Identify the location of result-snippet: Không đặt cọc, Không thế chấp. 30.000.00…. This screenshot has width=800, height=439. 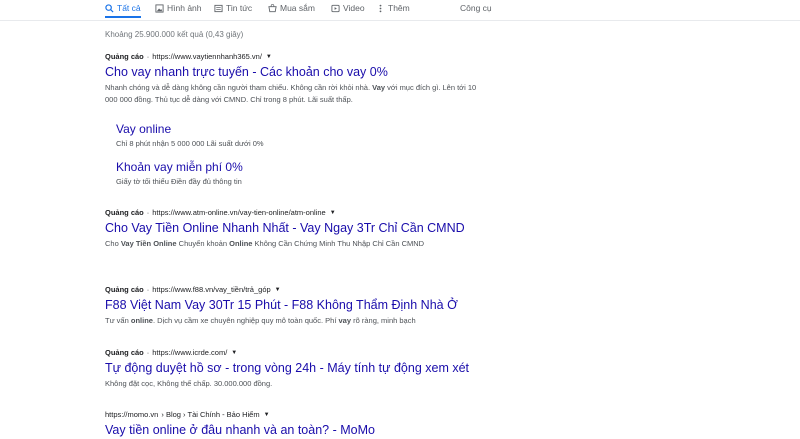
(292, 384).